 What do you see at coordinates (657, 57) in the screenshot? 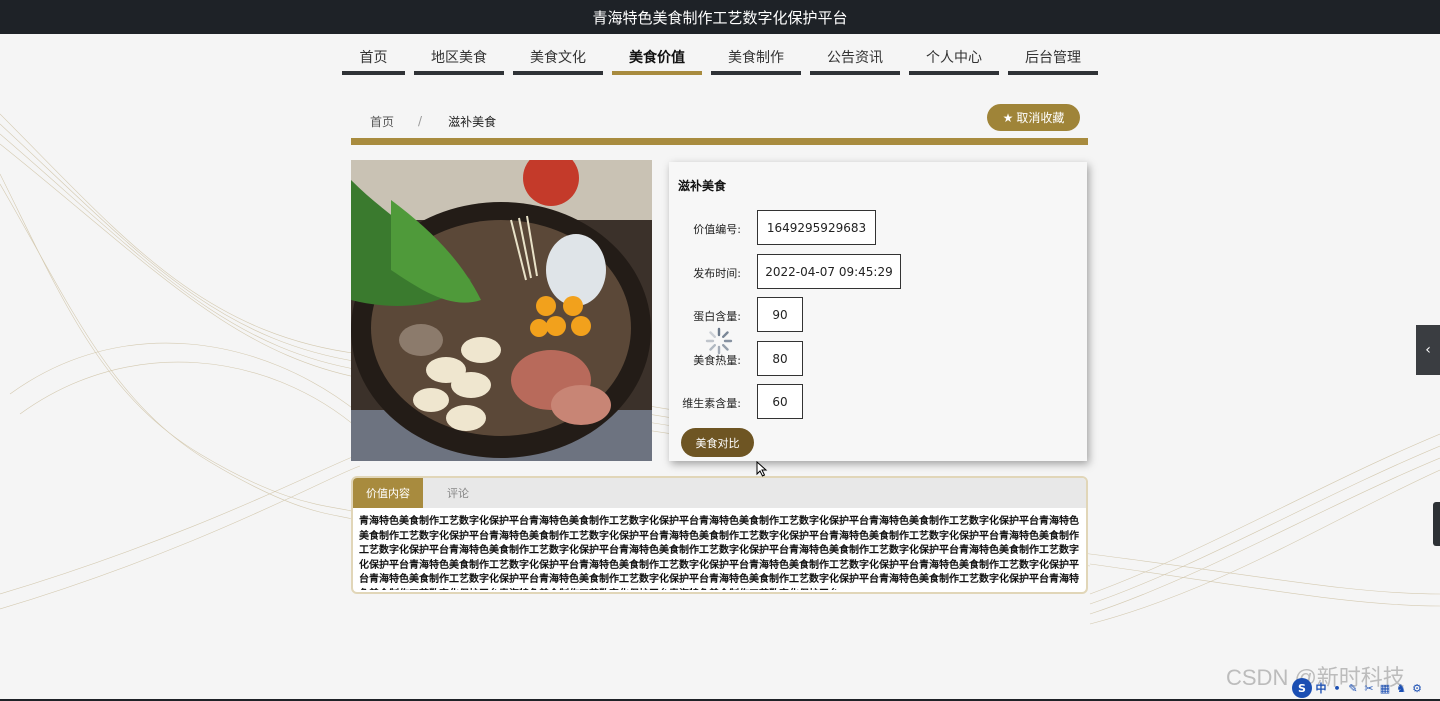
I see `nav-item-food-value: 美食价值` at bounding box center [657, 57].